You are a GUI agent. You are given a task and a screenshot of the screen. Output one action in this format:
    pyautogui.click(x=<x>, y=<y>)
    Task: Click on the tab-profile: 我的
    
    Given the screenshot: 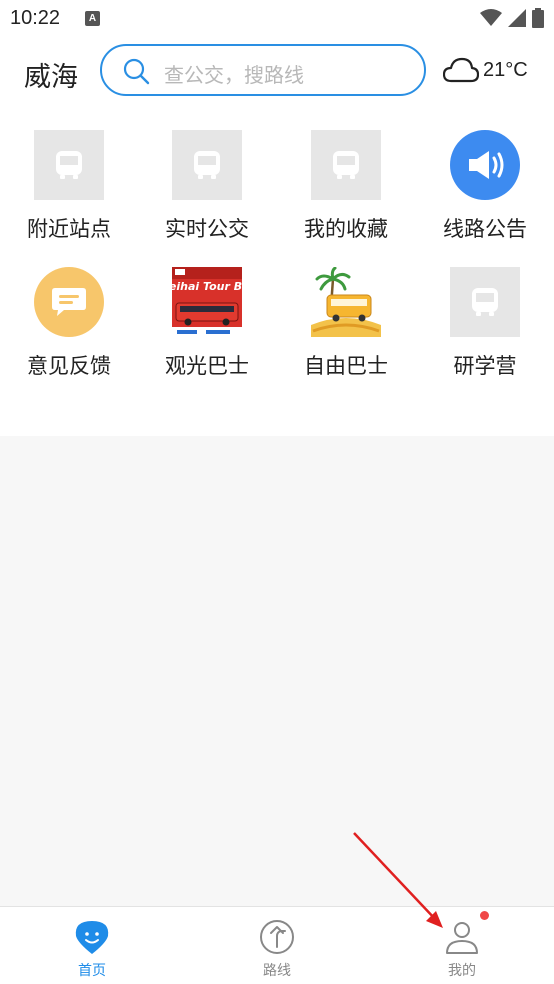 What is the action you would take?
    pyautogui.click(x=462, y=945)
    